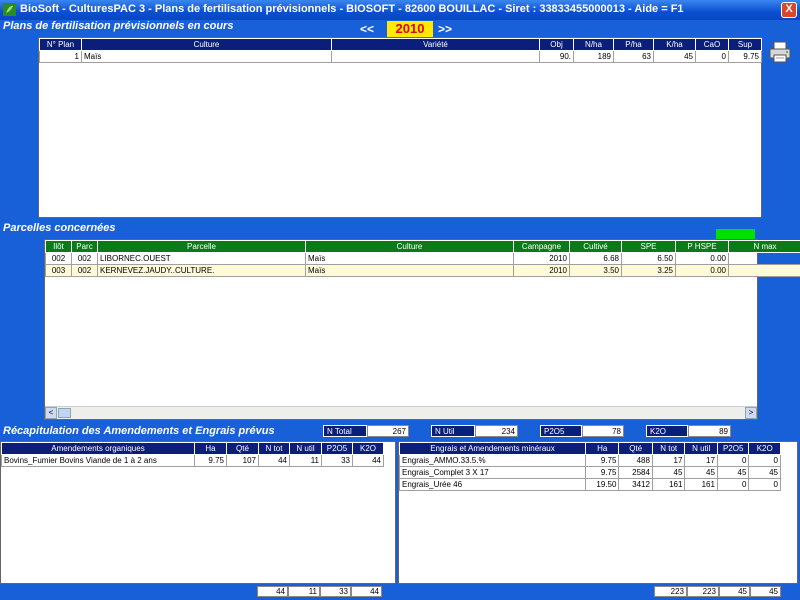  Describe the element at coordinates (366, 591) in the screenshot. I see `organic-footer-k2o: 44` at that location.